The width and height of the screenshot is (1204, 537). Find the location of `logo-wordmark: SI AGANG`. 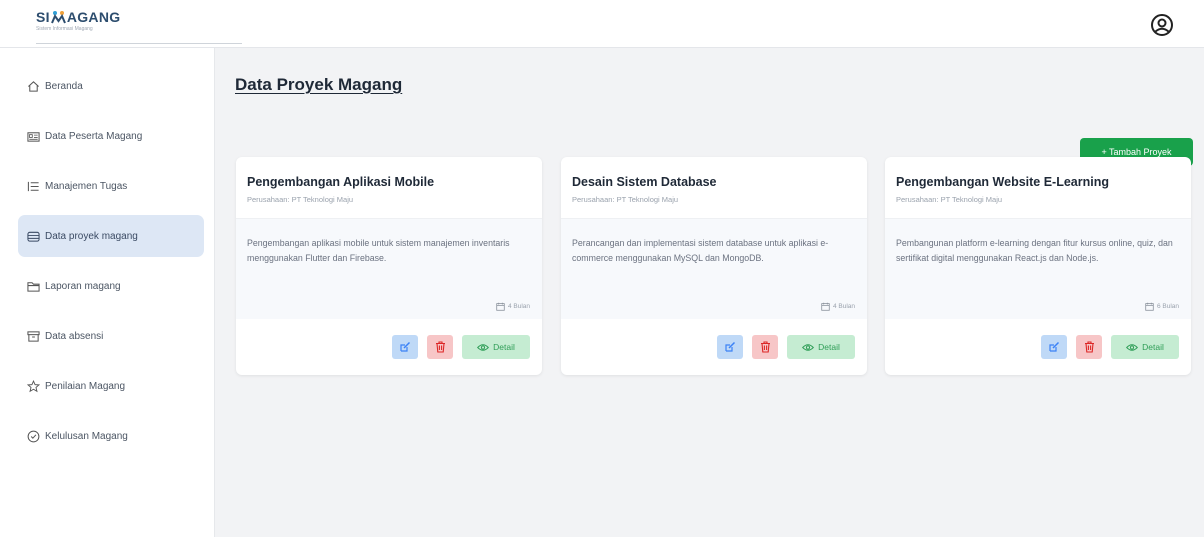

logo-wordmark: SI AGANG is located at coordinates (91, 17).